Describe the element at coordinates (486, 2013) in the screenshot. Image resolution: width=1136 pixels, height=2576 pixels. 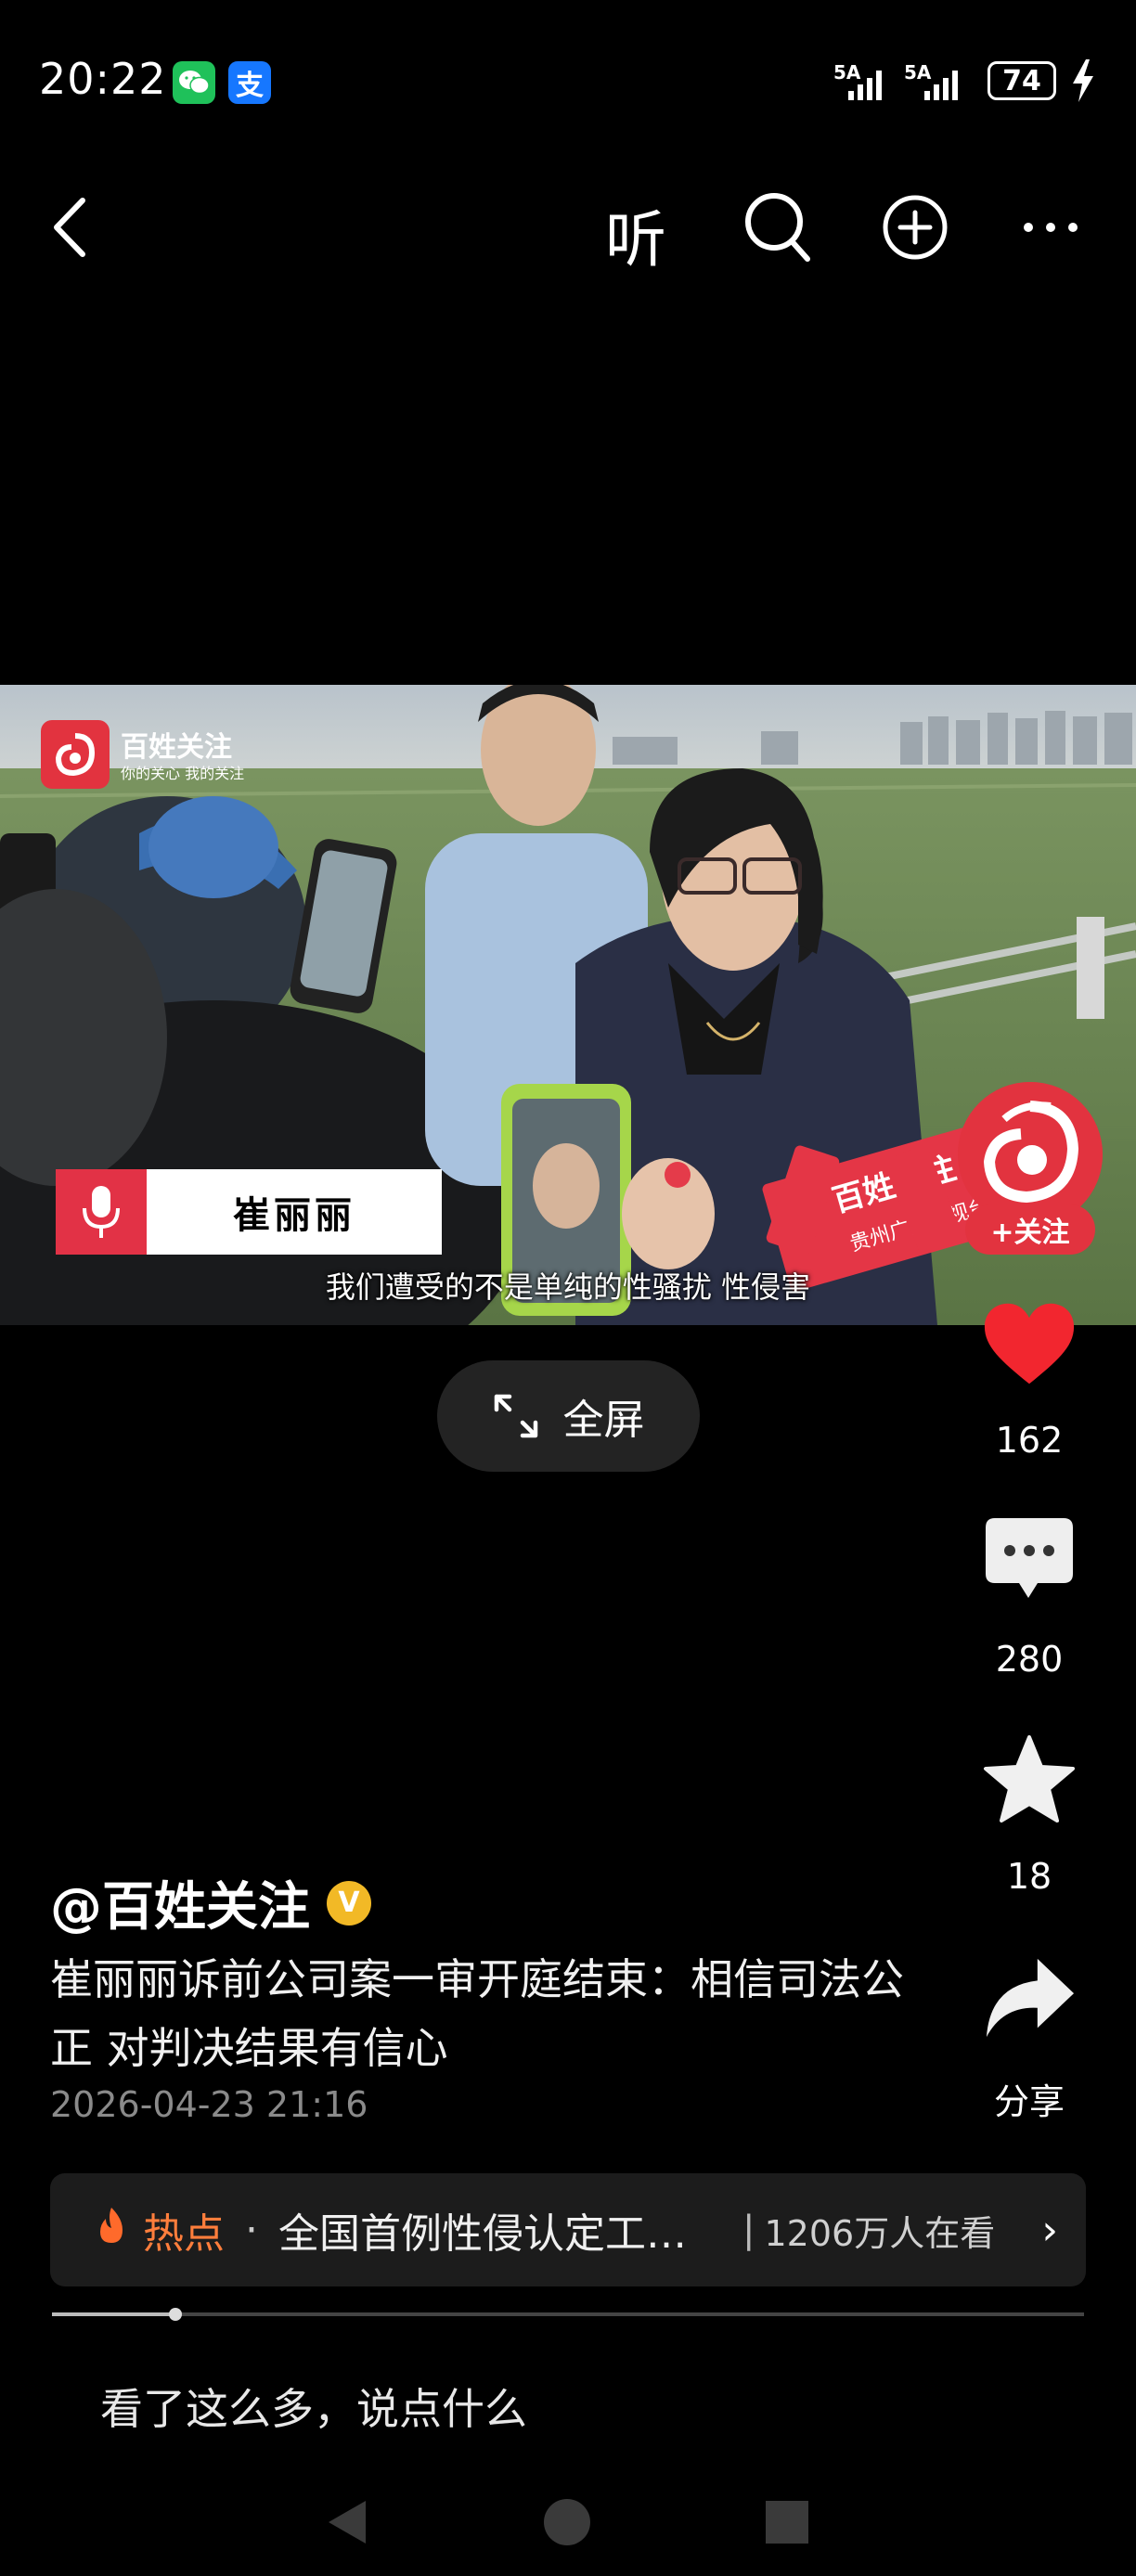
I see `post-description: 崔丽丽诉前公司案一审开庭结束：相信司法公正 对判决结果有信心` at that location.